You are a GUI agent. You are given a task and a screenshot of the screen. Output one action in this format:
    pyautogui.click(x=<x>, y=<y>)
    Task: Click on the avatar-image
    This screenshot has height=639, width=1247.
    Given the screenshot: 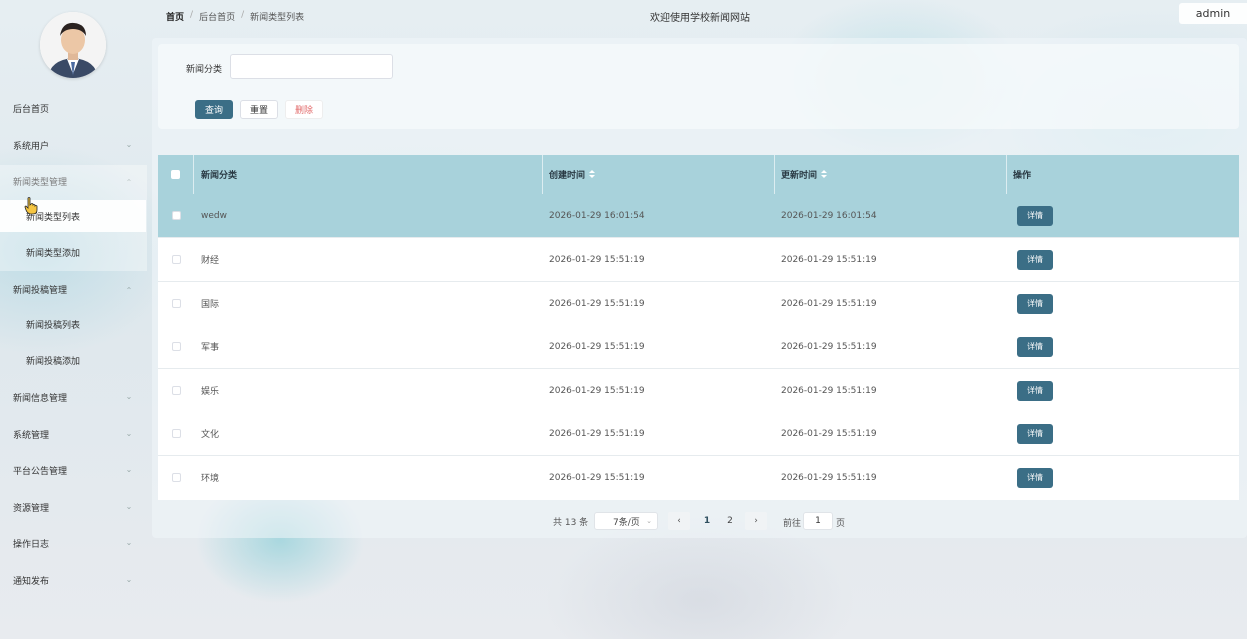 What is the action you would take?
    pyautogui.click(x=73, y=45)
    